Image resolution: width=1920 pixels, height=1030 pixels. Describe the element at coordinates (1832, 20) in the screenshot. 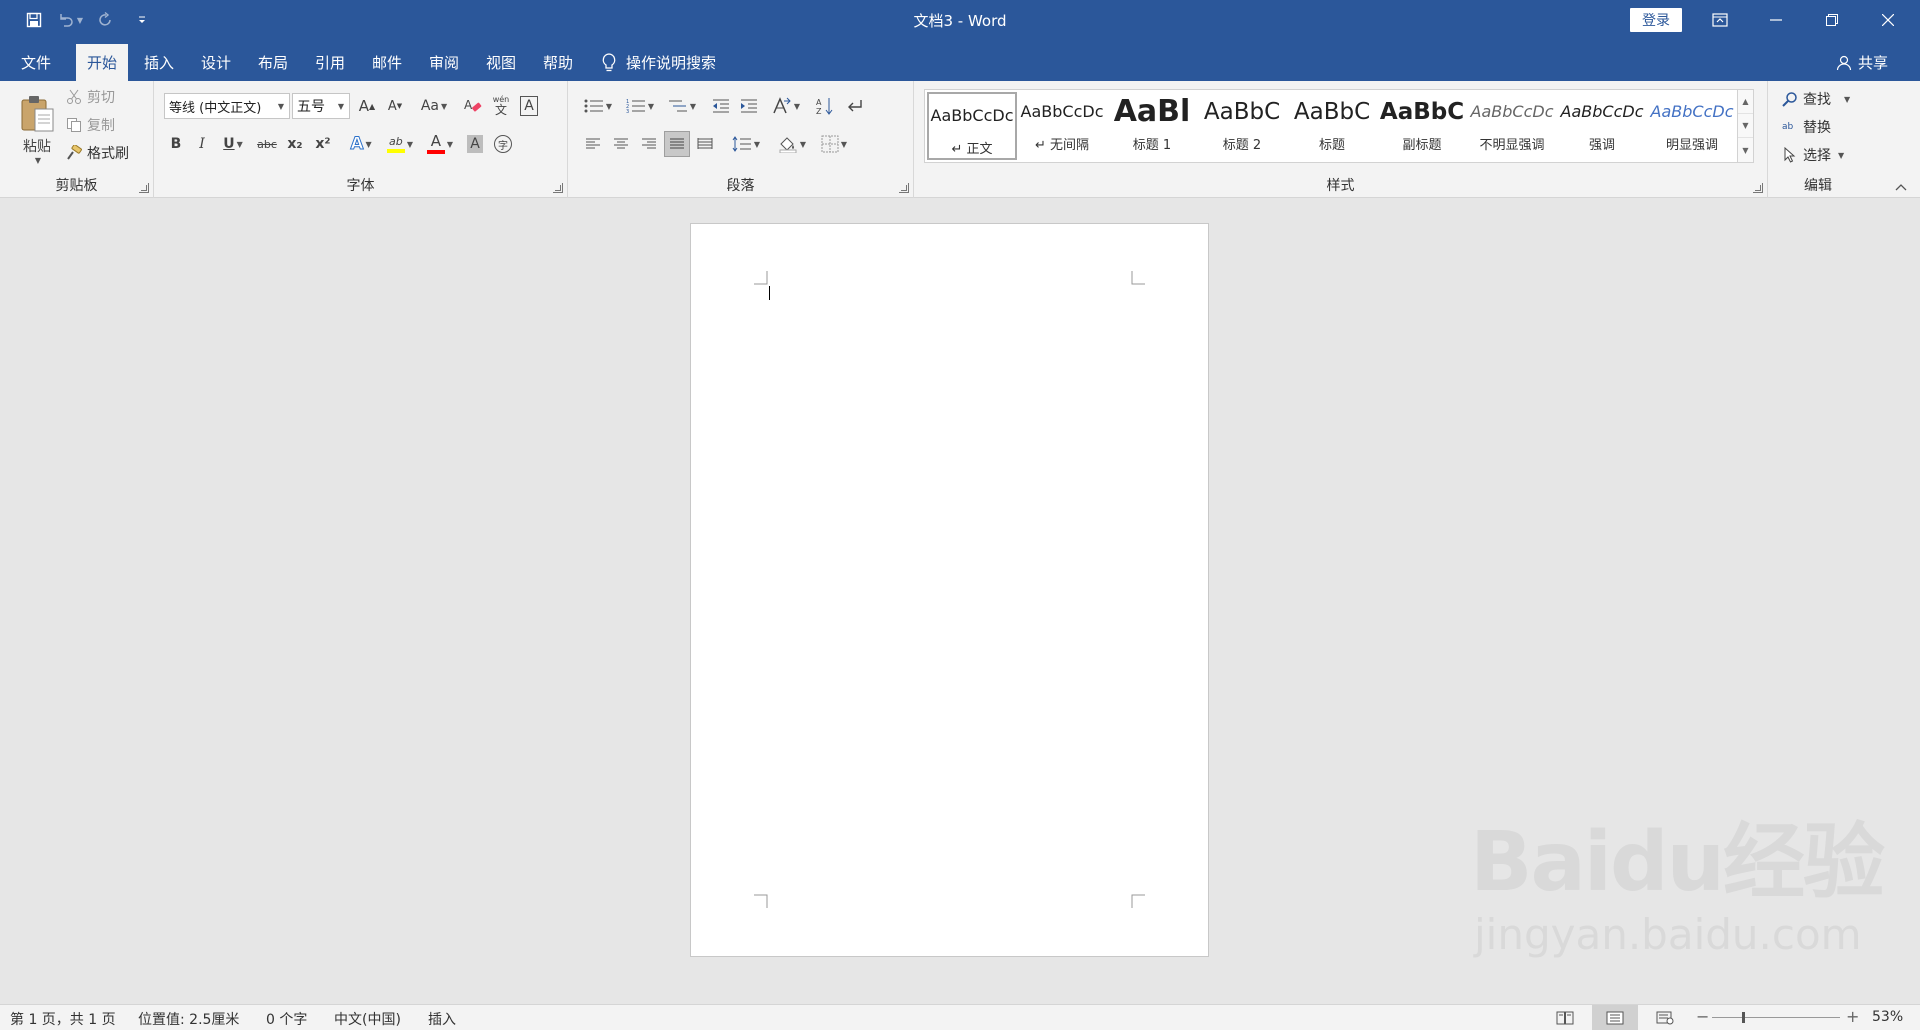

I see `restore-button` at that location.